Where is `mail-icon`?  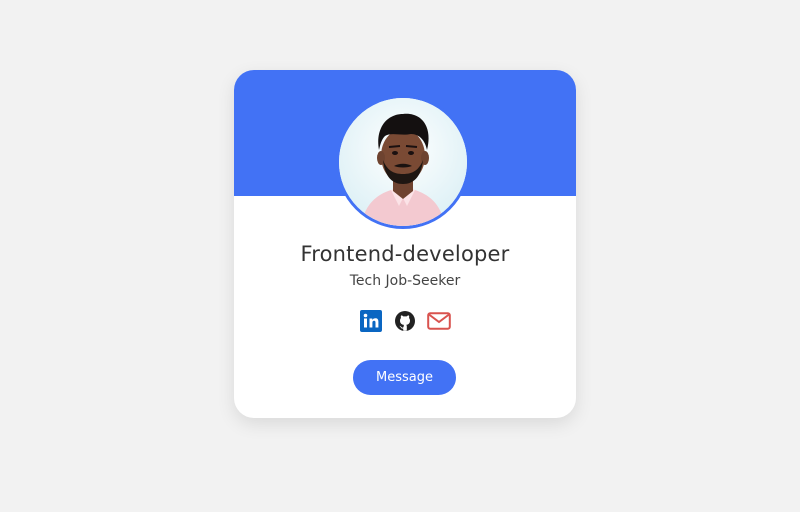 mail-icon is located at coordinates (439, 322).